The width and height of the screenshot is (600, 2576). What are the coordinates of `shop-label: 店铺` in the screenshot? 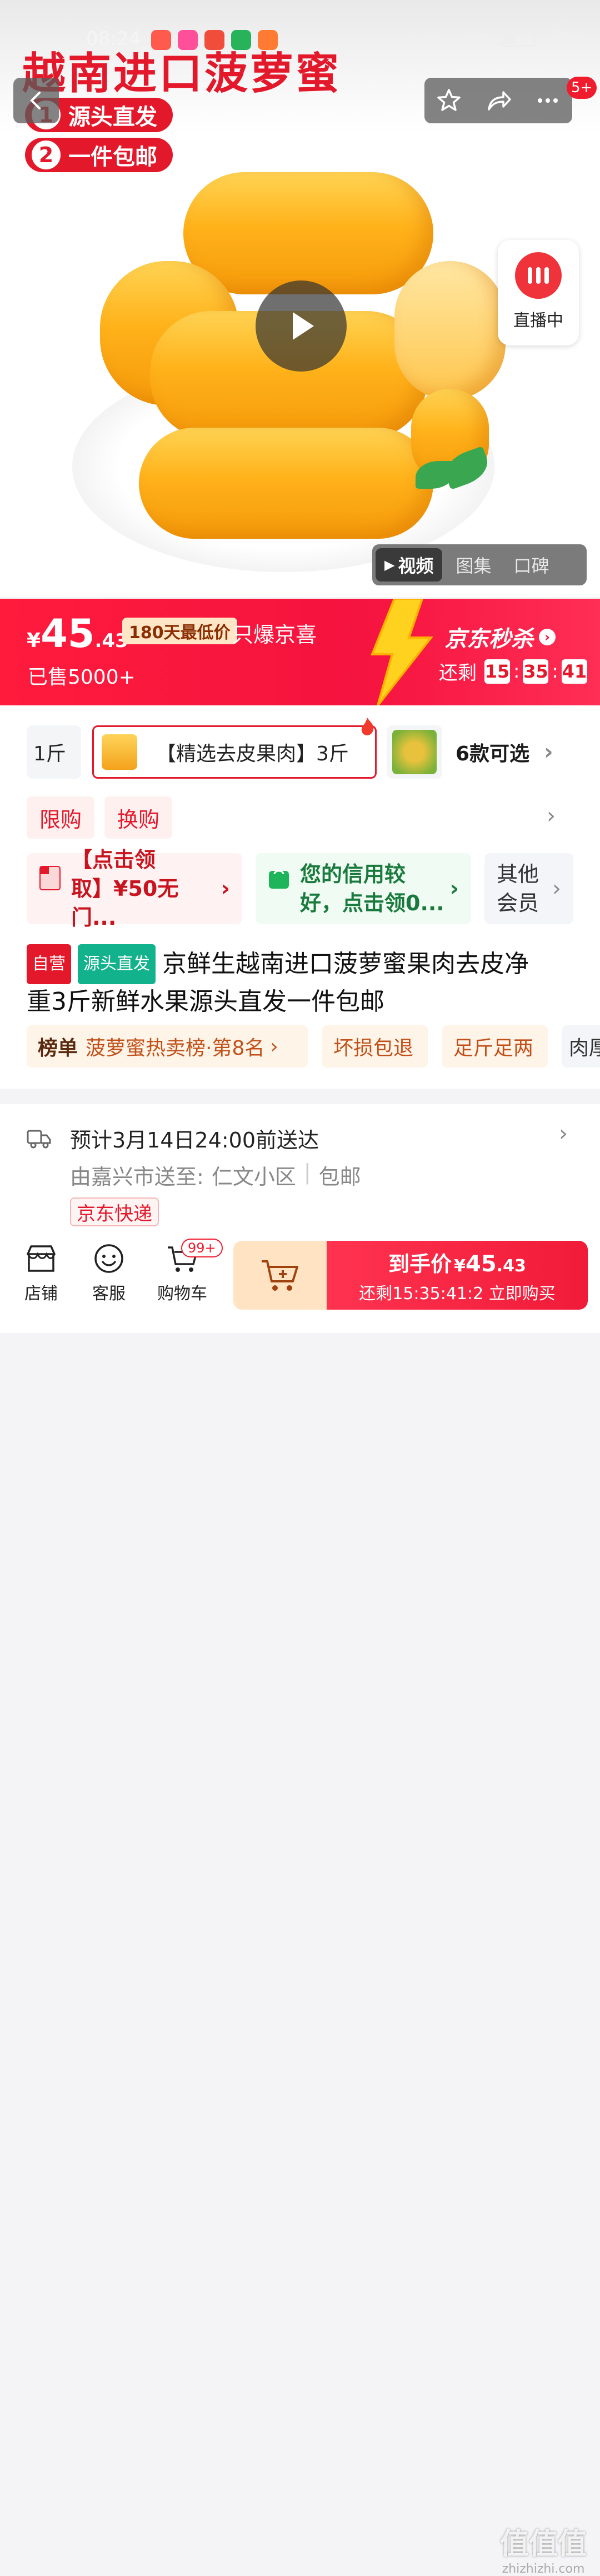 It's located at (41, 1294).